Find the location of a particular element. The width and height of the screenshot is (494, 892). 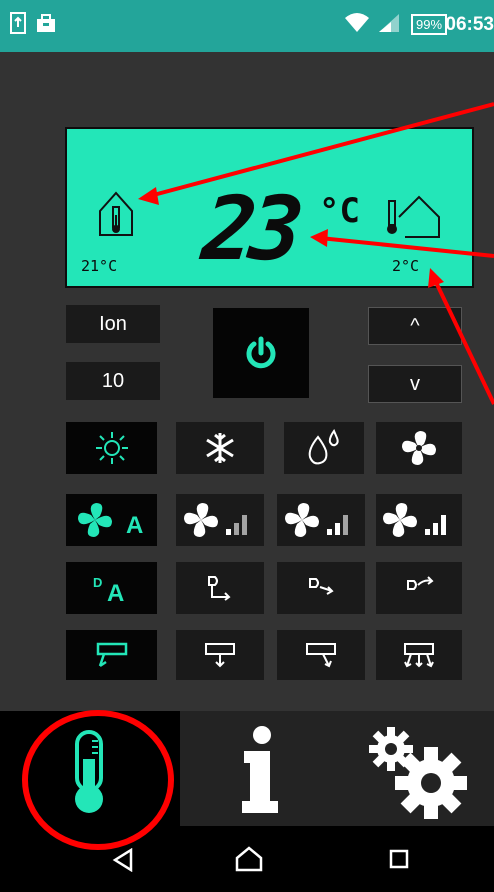

louver-down-icon is located at coordinates (220, 655).